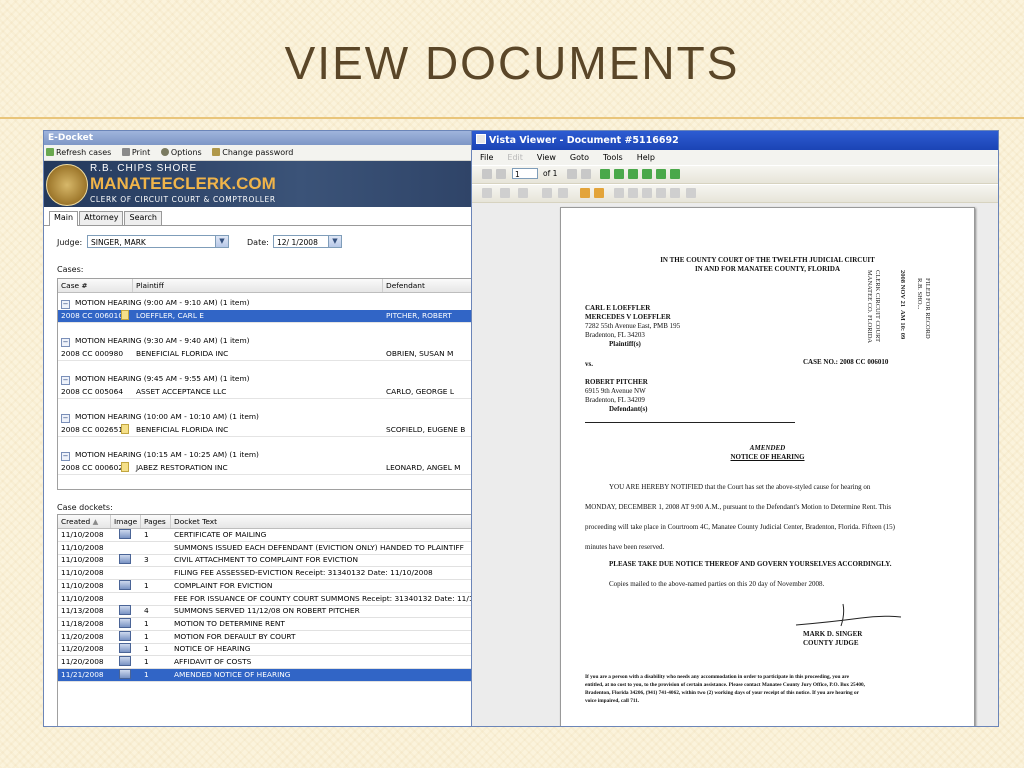 Image resolution: width=1024 pixels, height=768 pixels. Describe the element at coordinates (265, 675) in the screenshot. I see `docket-row: 11/21/2008 1 AMENDED NOTICE OF HEARING` at that location.